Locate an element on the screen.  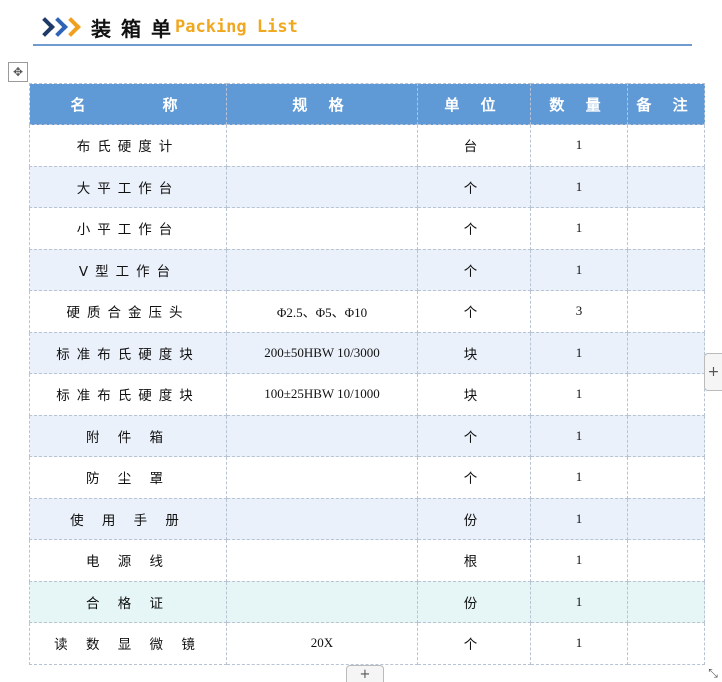
resize-table-handle: ⤡ is located at coordinates (713, 673).